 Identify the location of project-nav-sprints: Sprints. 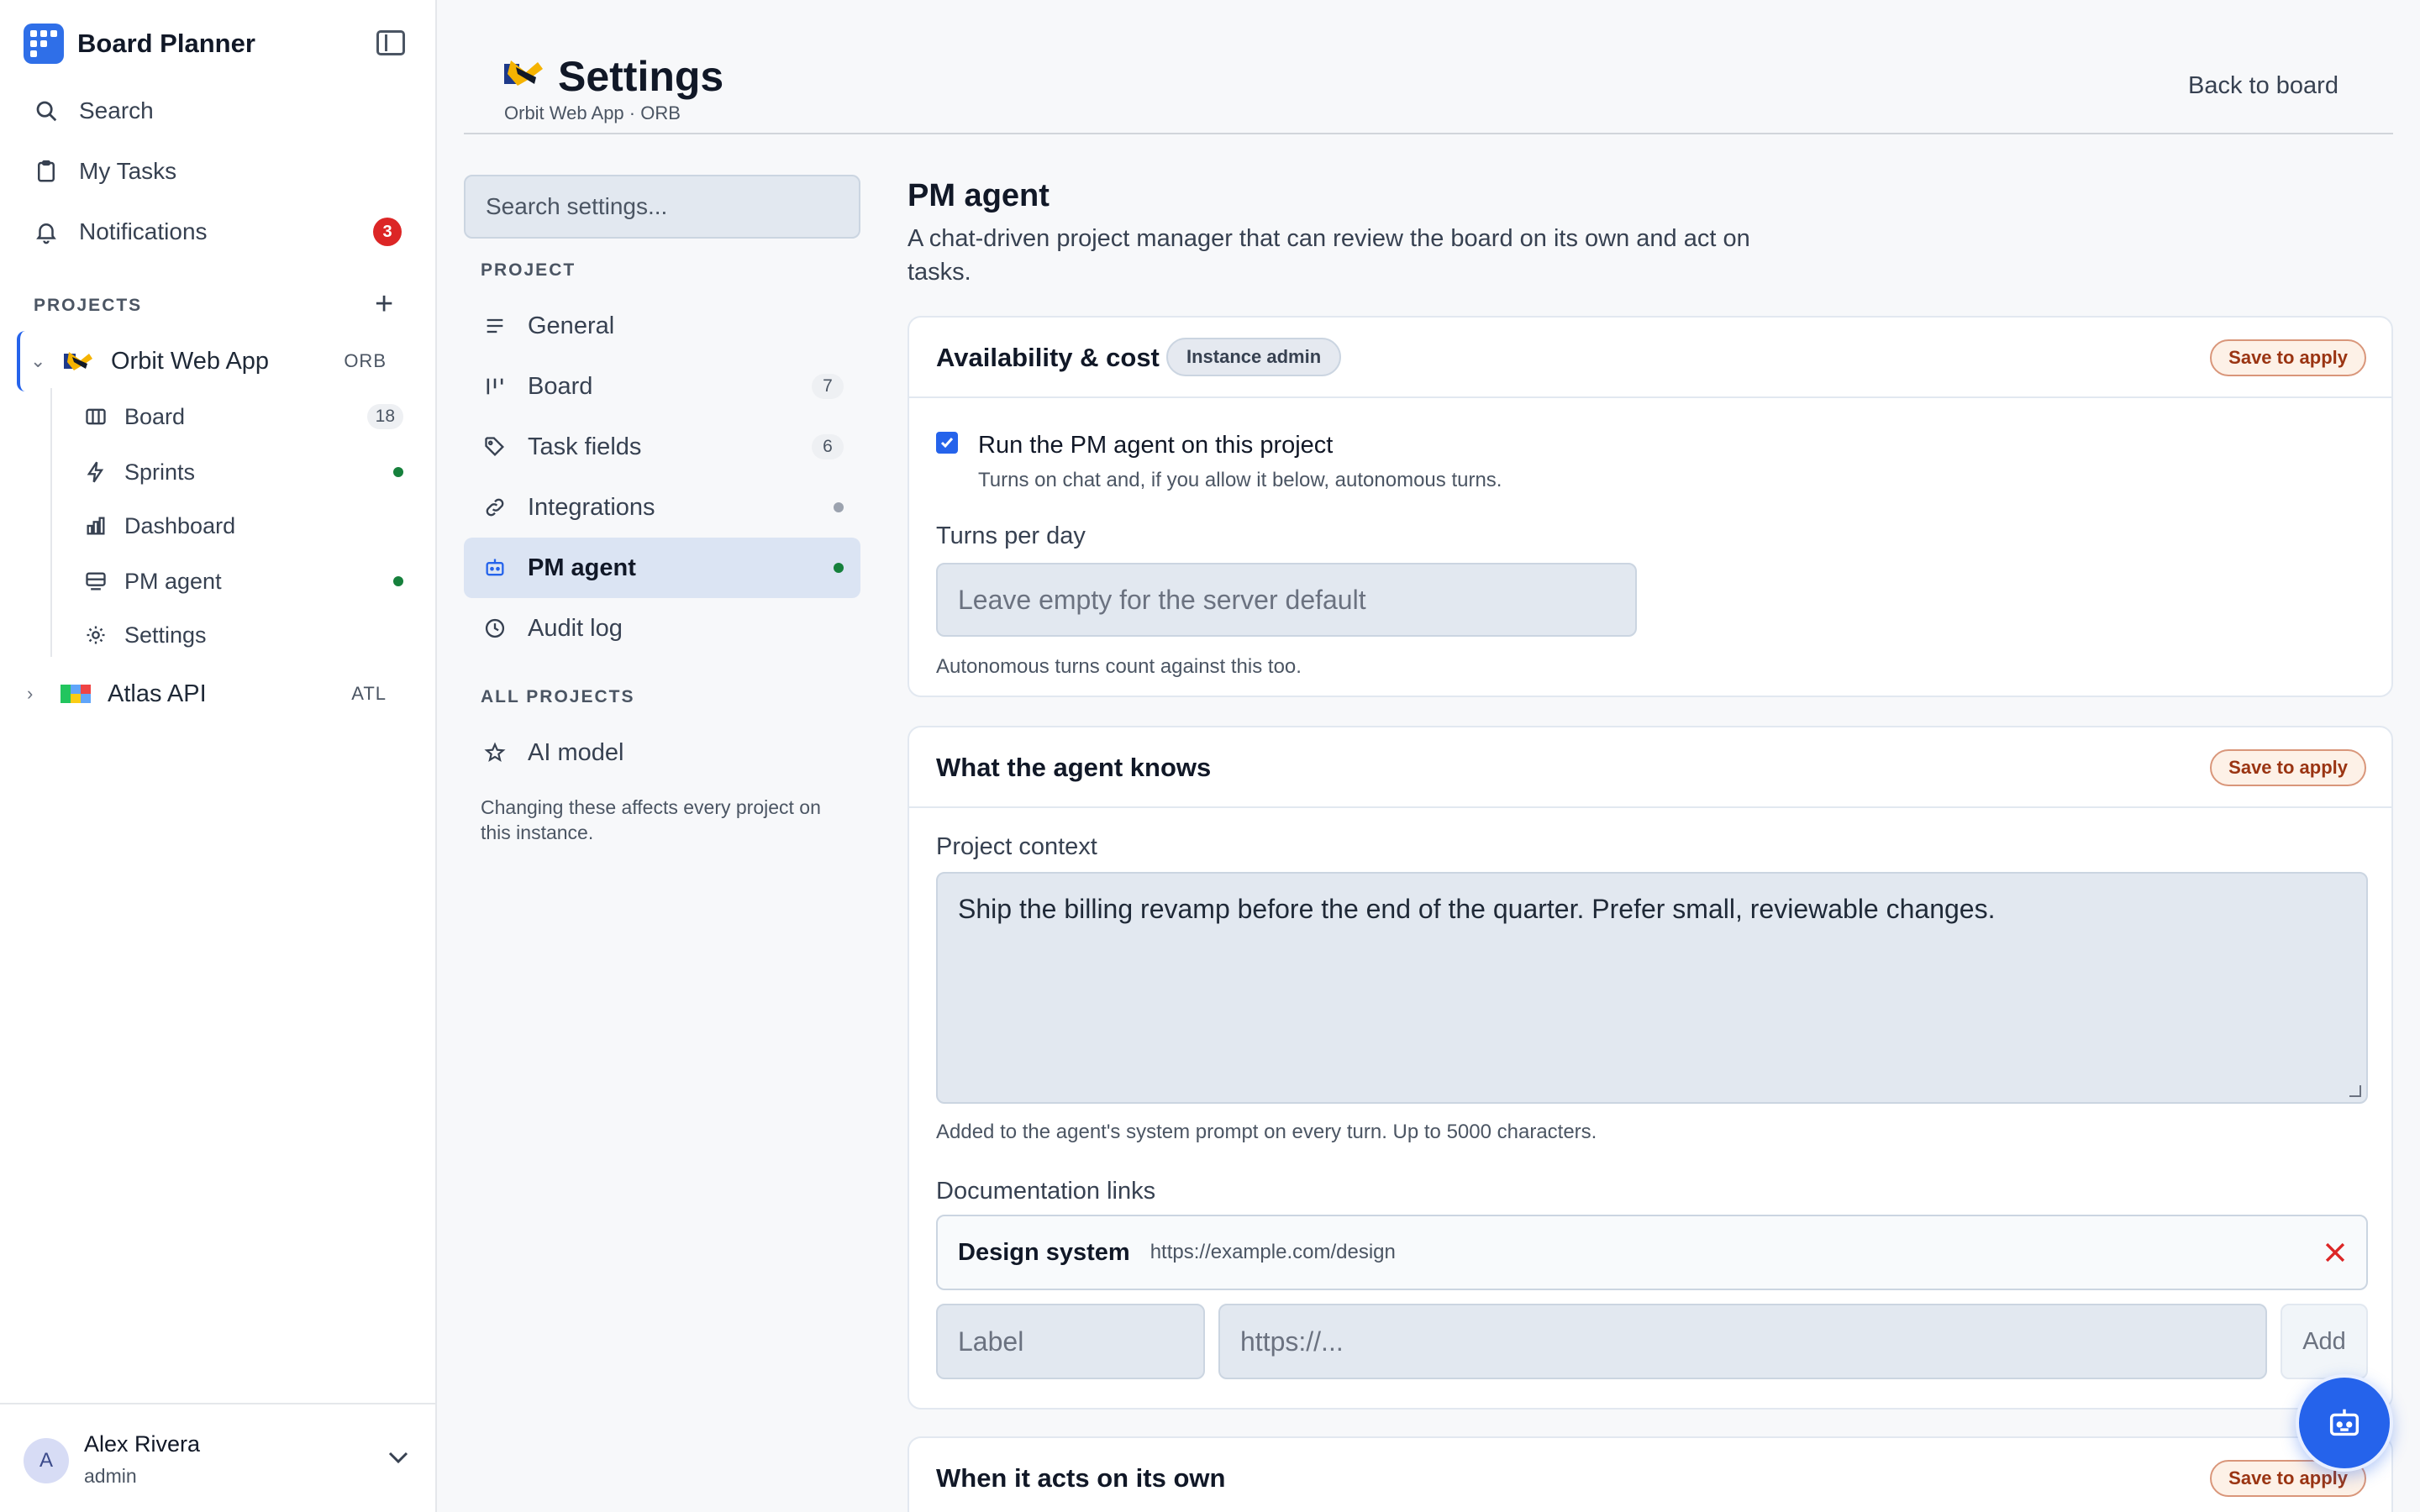
(139, 472).